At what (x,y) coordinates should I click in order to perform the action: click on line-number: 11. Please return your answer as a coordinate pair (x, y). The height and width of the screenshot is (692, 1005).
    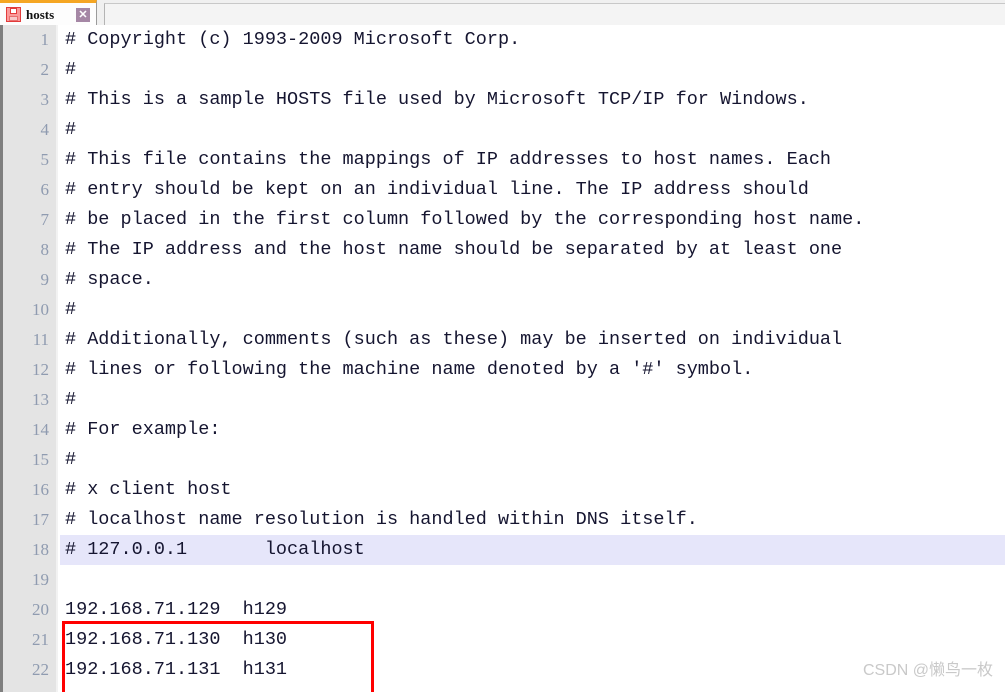
    Looking at the image, I should click on (40, 339).